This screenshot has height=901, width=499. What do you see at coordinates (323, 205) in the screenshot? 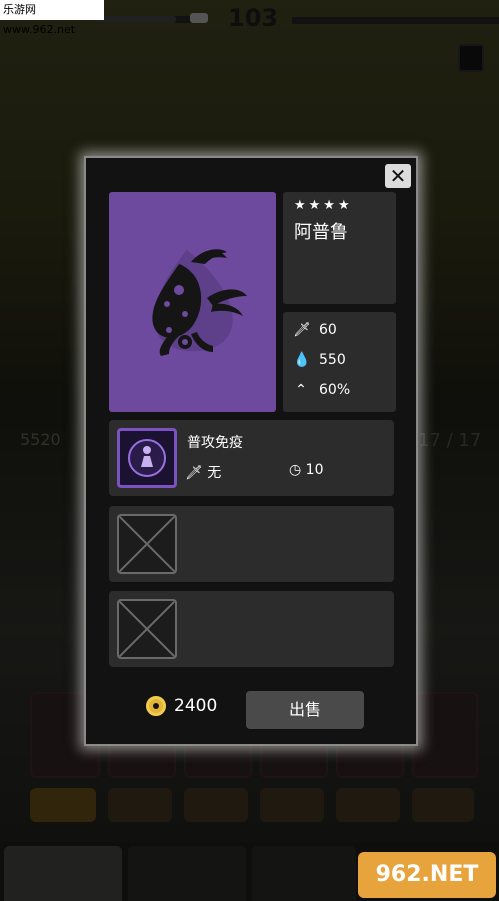
I see `hero-star-rating: ★★★★` at bounding box center [323, 205].